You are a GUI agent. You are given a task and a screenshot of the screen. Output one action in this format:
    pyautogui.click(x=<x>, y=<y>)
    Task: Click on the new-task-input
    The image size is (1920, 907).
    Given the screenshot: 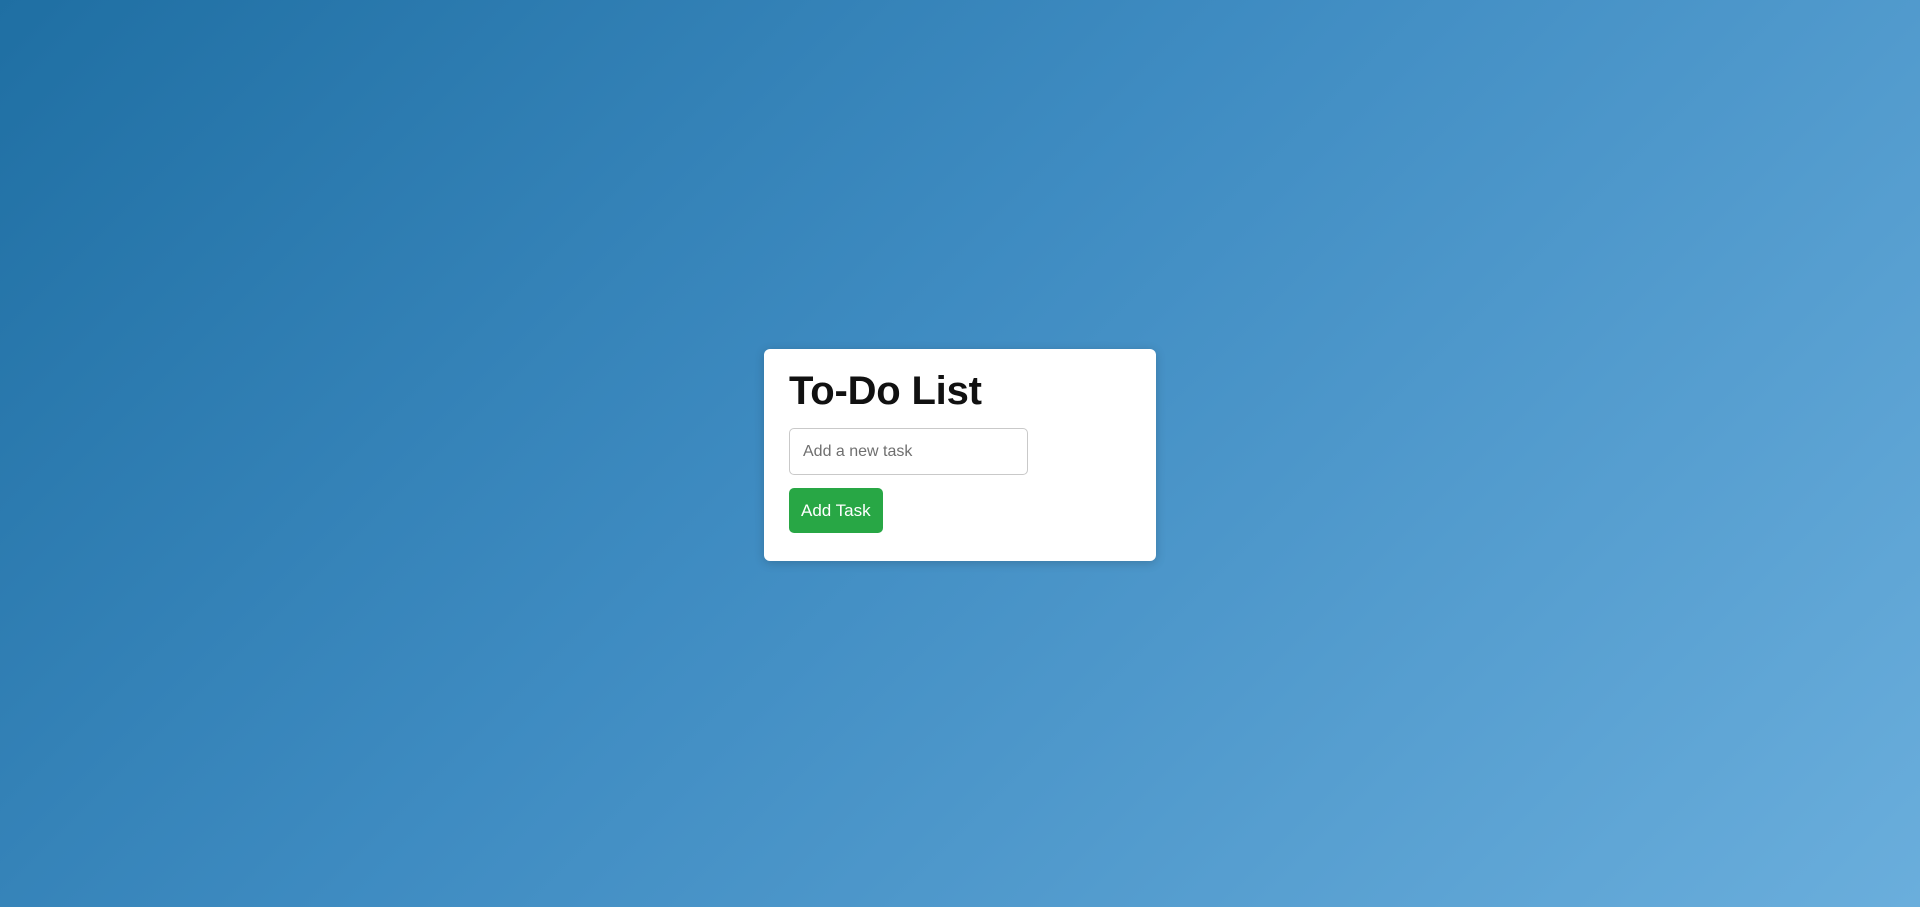 What is the action you would take?
    pyautogui.click(x=908, y=451)
    